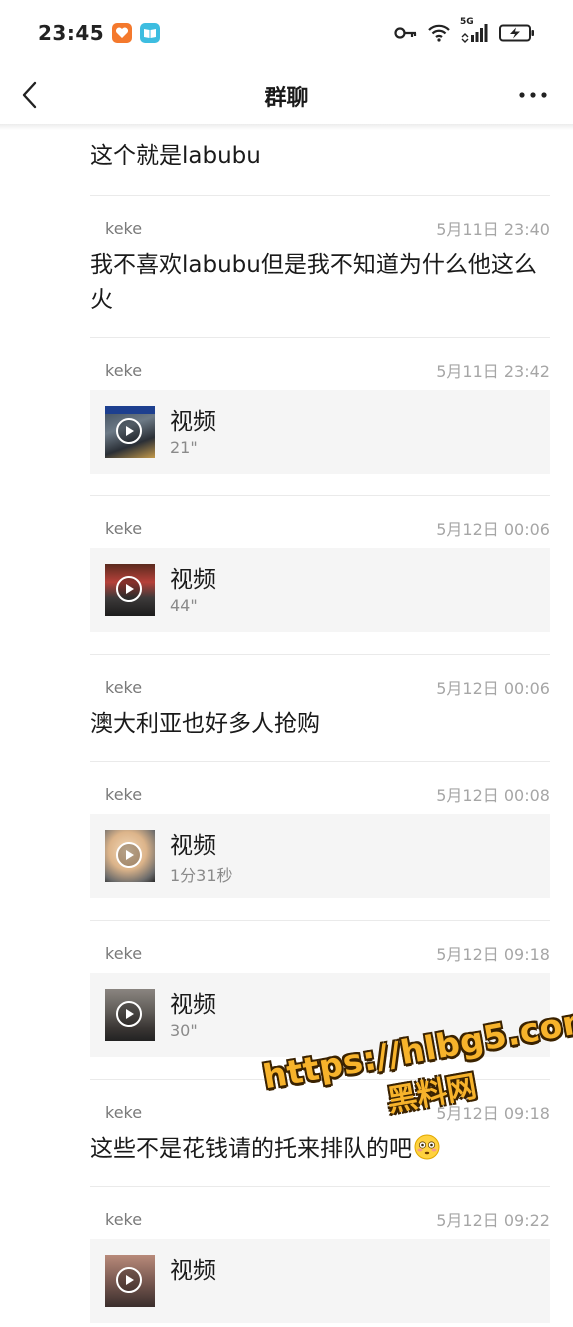 The width and height of the screenshot is (573, 1327). Describe the element at coordinates (175, 156) in the screenshot. I see `message-text: 这个就是labubu` at that location.